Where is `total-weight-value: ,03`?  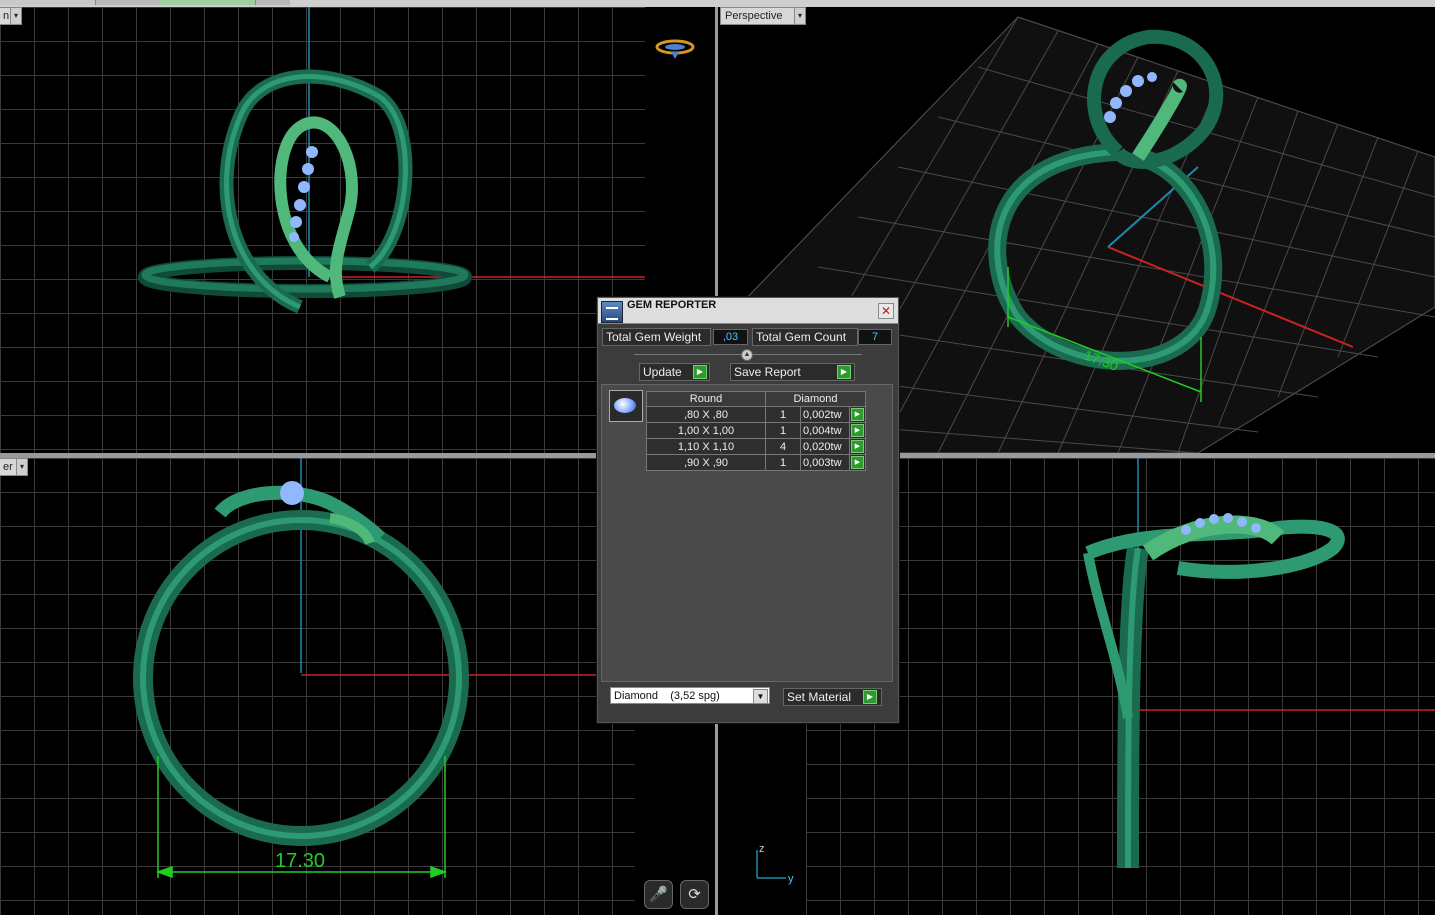
total-weight-value: ,03 is located at coordinates (730, 337).